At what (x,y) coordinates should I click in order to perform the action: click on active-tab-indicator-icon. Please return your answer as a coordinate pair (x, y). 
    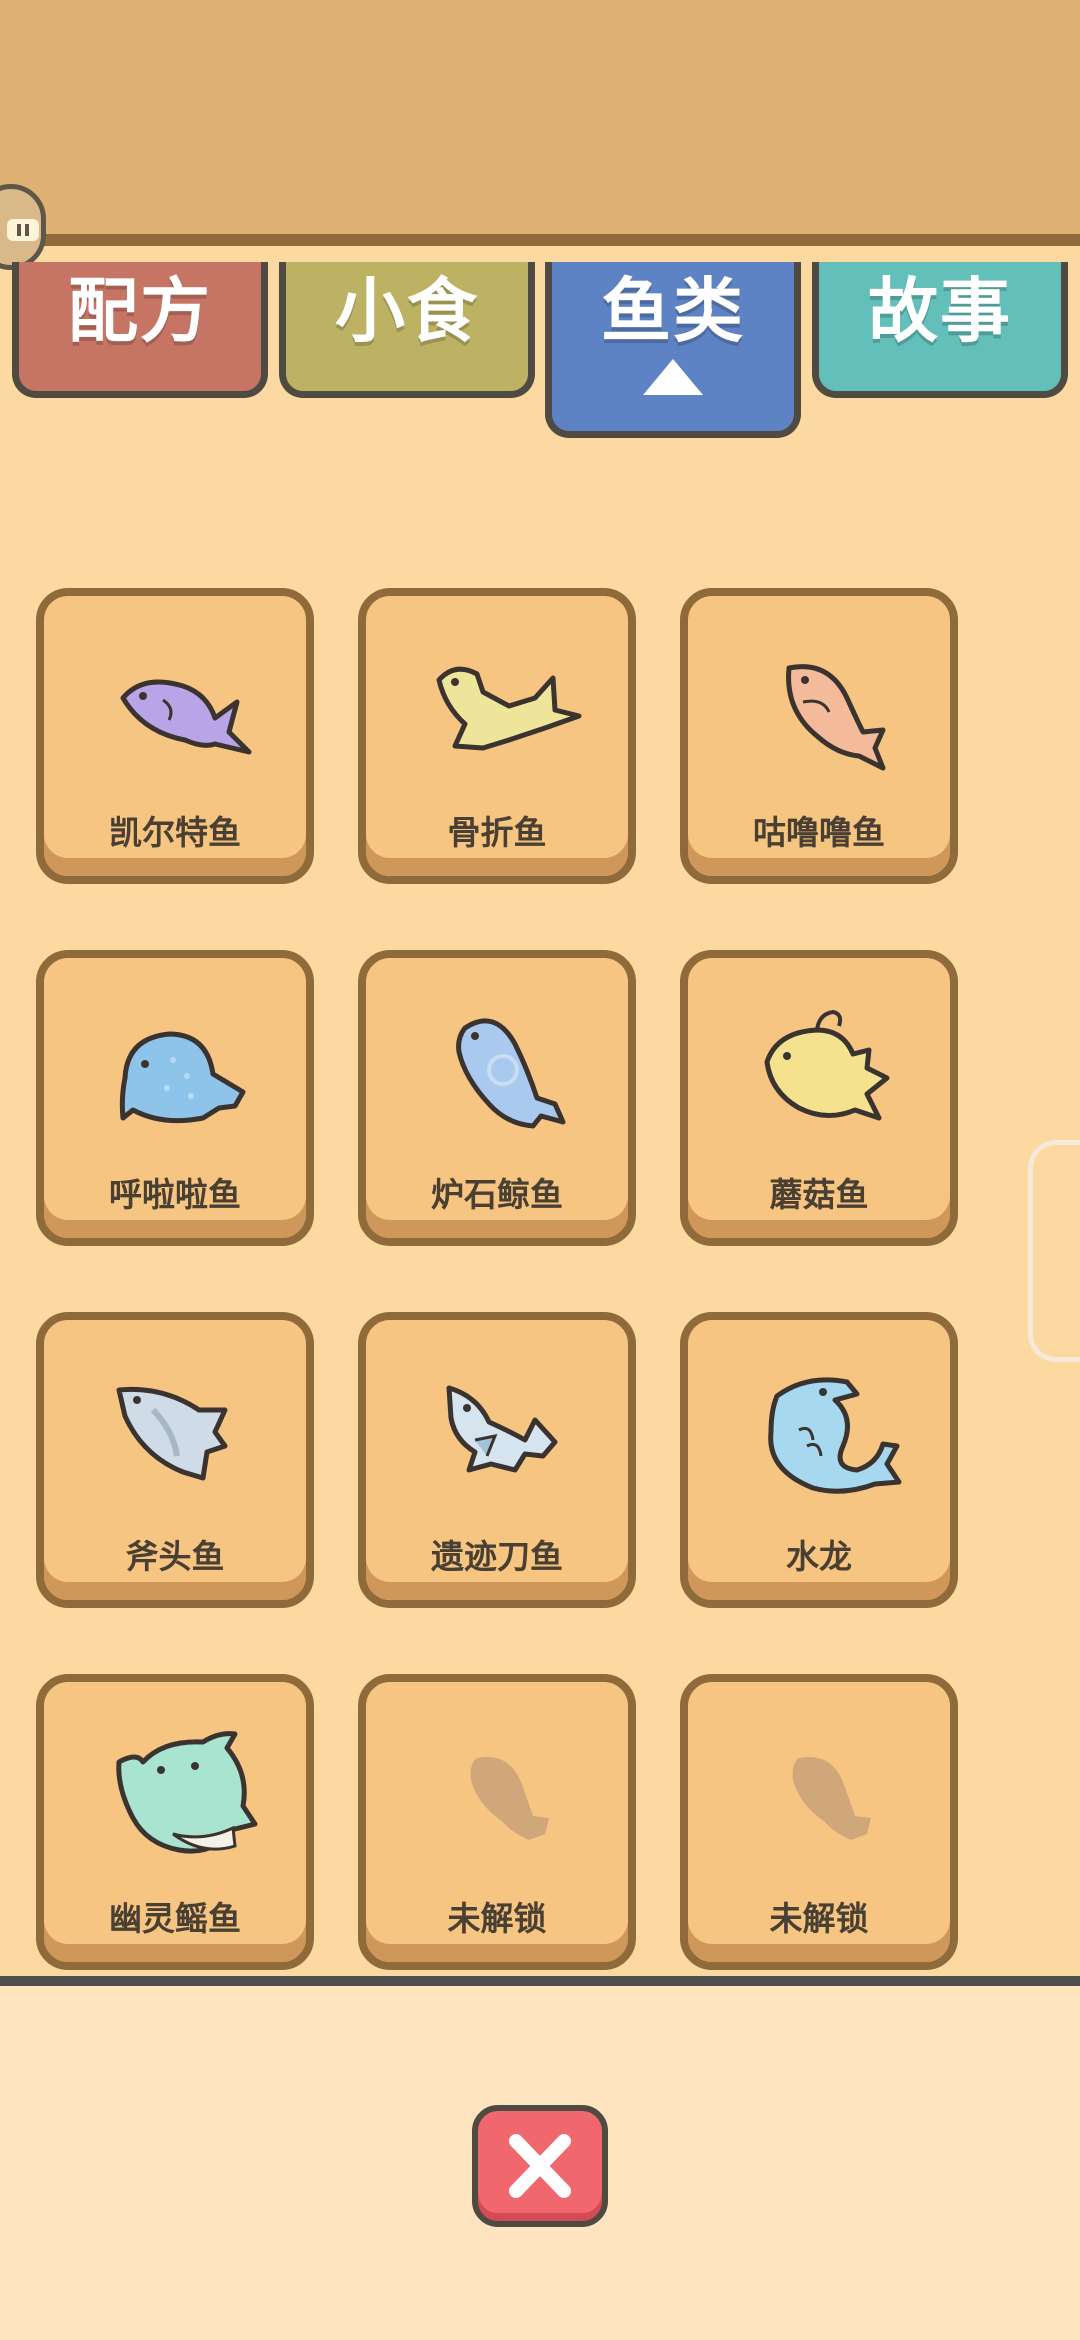
    Looking at the image, I should click on (673, 377).